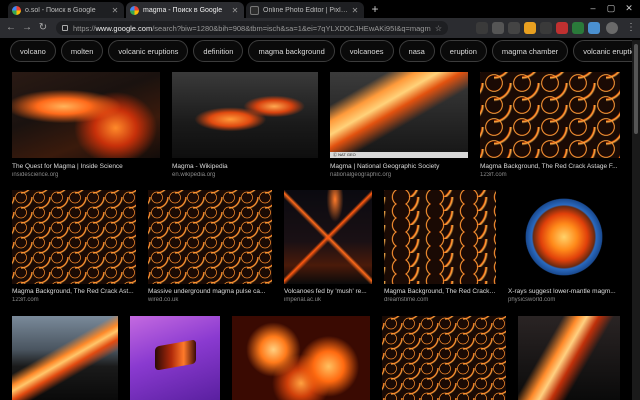 The width and height of the screenshot is (640, 400). I want to click on chip-volcanoes: volcanoes, so click(366, 51).